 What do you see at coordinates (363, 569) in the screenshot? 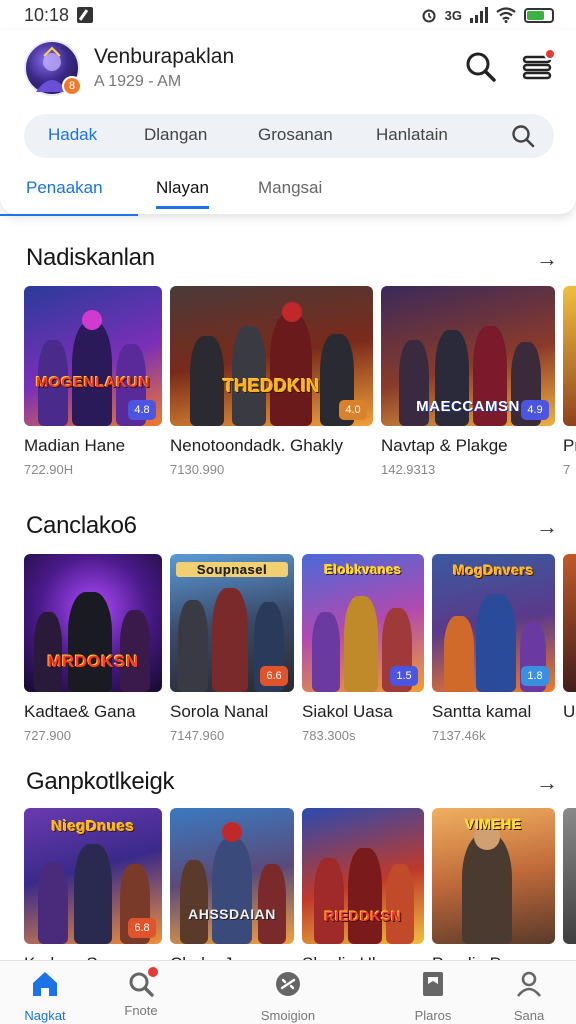
I see `game-art-title: Elobkvanes` at bounding box center [363, 569].